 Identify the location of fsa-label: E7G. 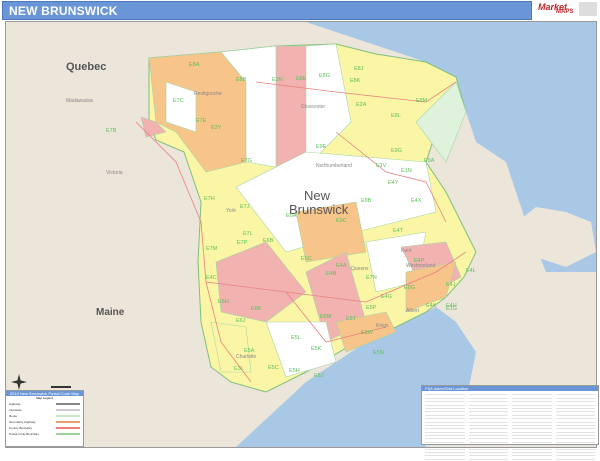
(246, 161).